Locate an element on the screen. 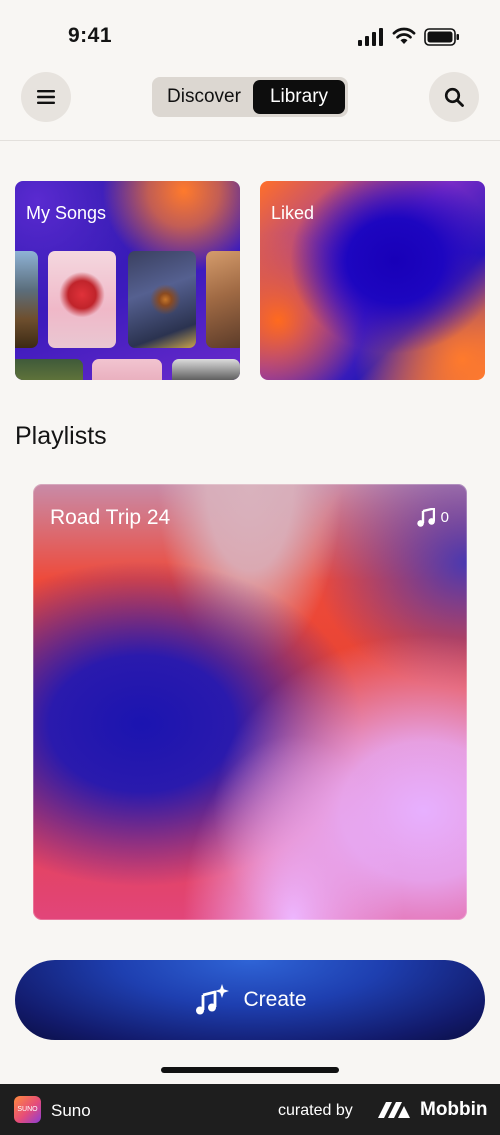 This screenshot has height=1135, width=500. create-label: Create is located at coordinates (275, 999).